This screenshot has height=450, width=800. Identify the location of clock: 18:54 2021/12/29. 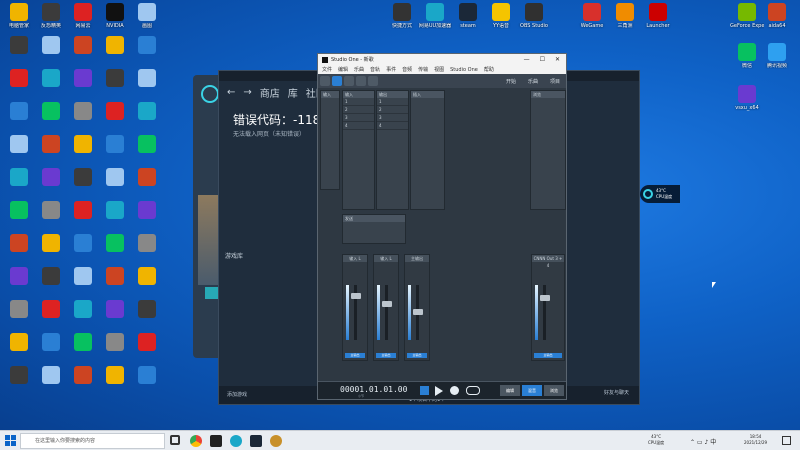
(755, 440).